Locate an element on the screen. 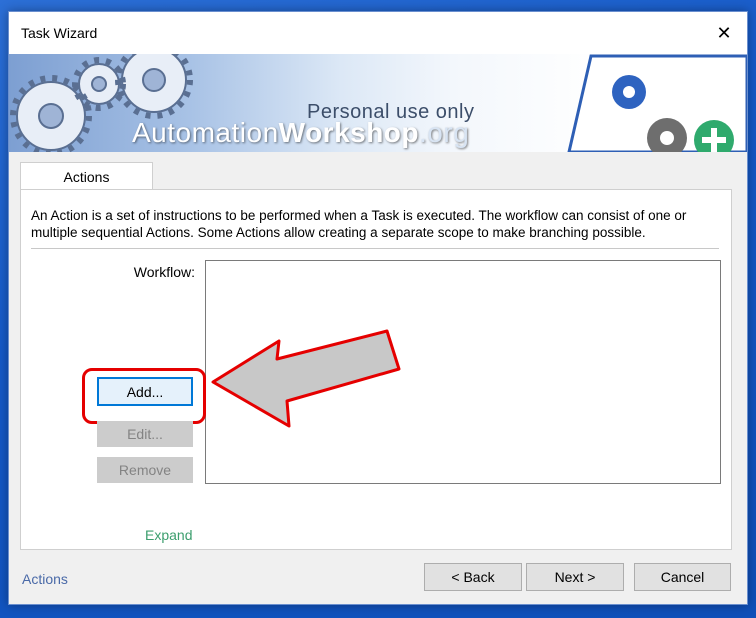 Image resolution: width=756 pixels, height=618 pixels. expand-link: Expand is located at coordinates (168, 535).